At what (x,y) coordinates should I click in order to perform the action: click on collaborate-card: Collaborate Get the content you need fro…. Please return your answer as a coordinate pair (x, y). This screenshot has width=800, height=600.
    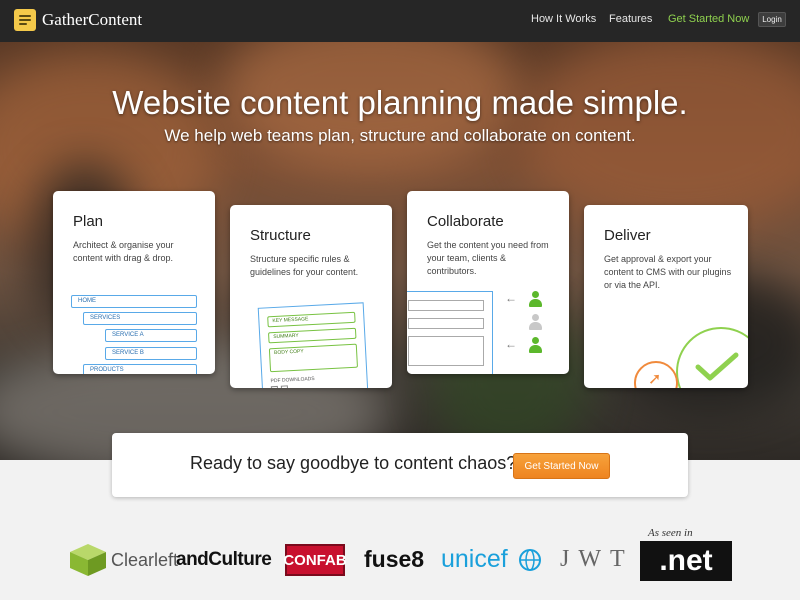
    Looking at the image, I should click on (488, 282).